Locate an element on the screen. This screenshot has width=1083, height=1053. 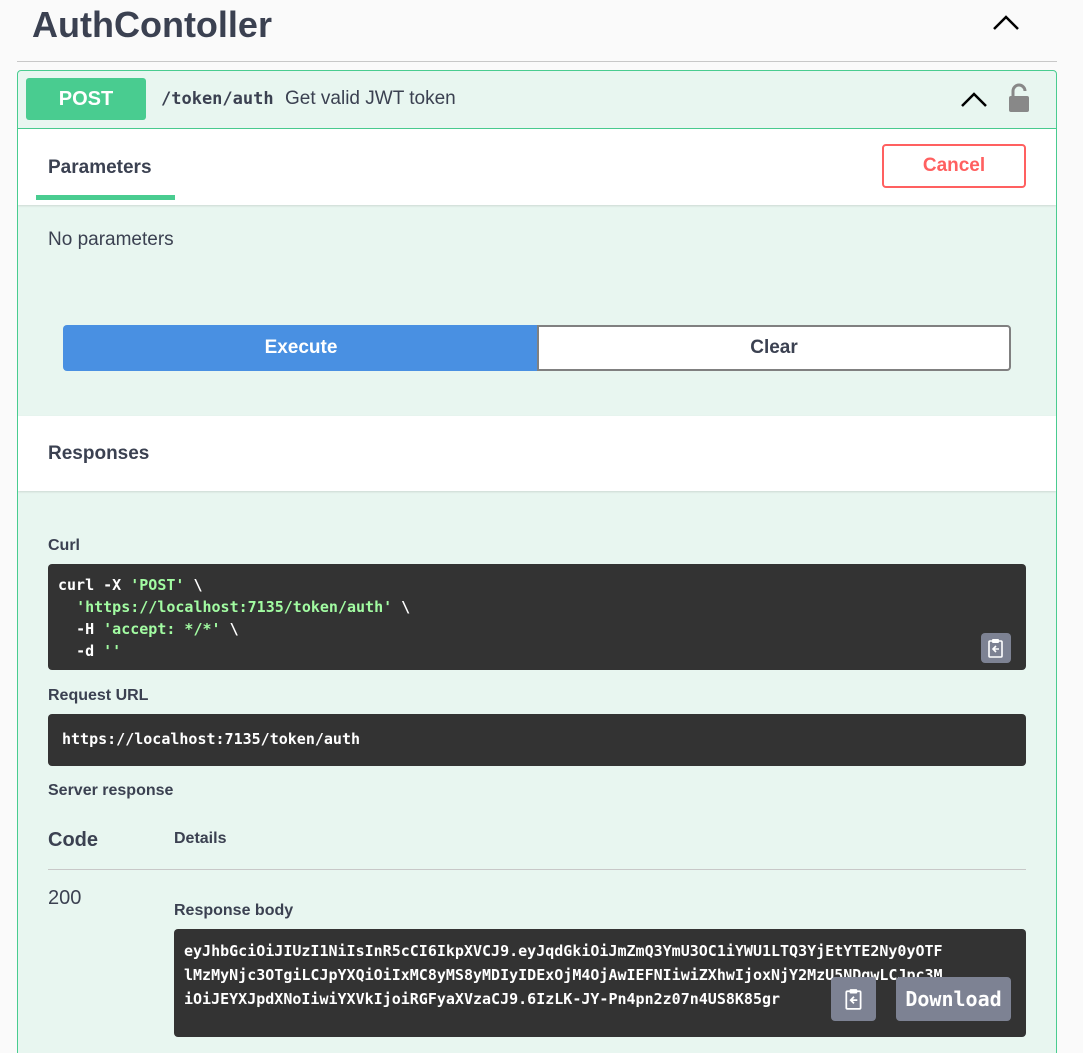
section-header: AuthContoller is located at coordinates (537, 31).